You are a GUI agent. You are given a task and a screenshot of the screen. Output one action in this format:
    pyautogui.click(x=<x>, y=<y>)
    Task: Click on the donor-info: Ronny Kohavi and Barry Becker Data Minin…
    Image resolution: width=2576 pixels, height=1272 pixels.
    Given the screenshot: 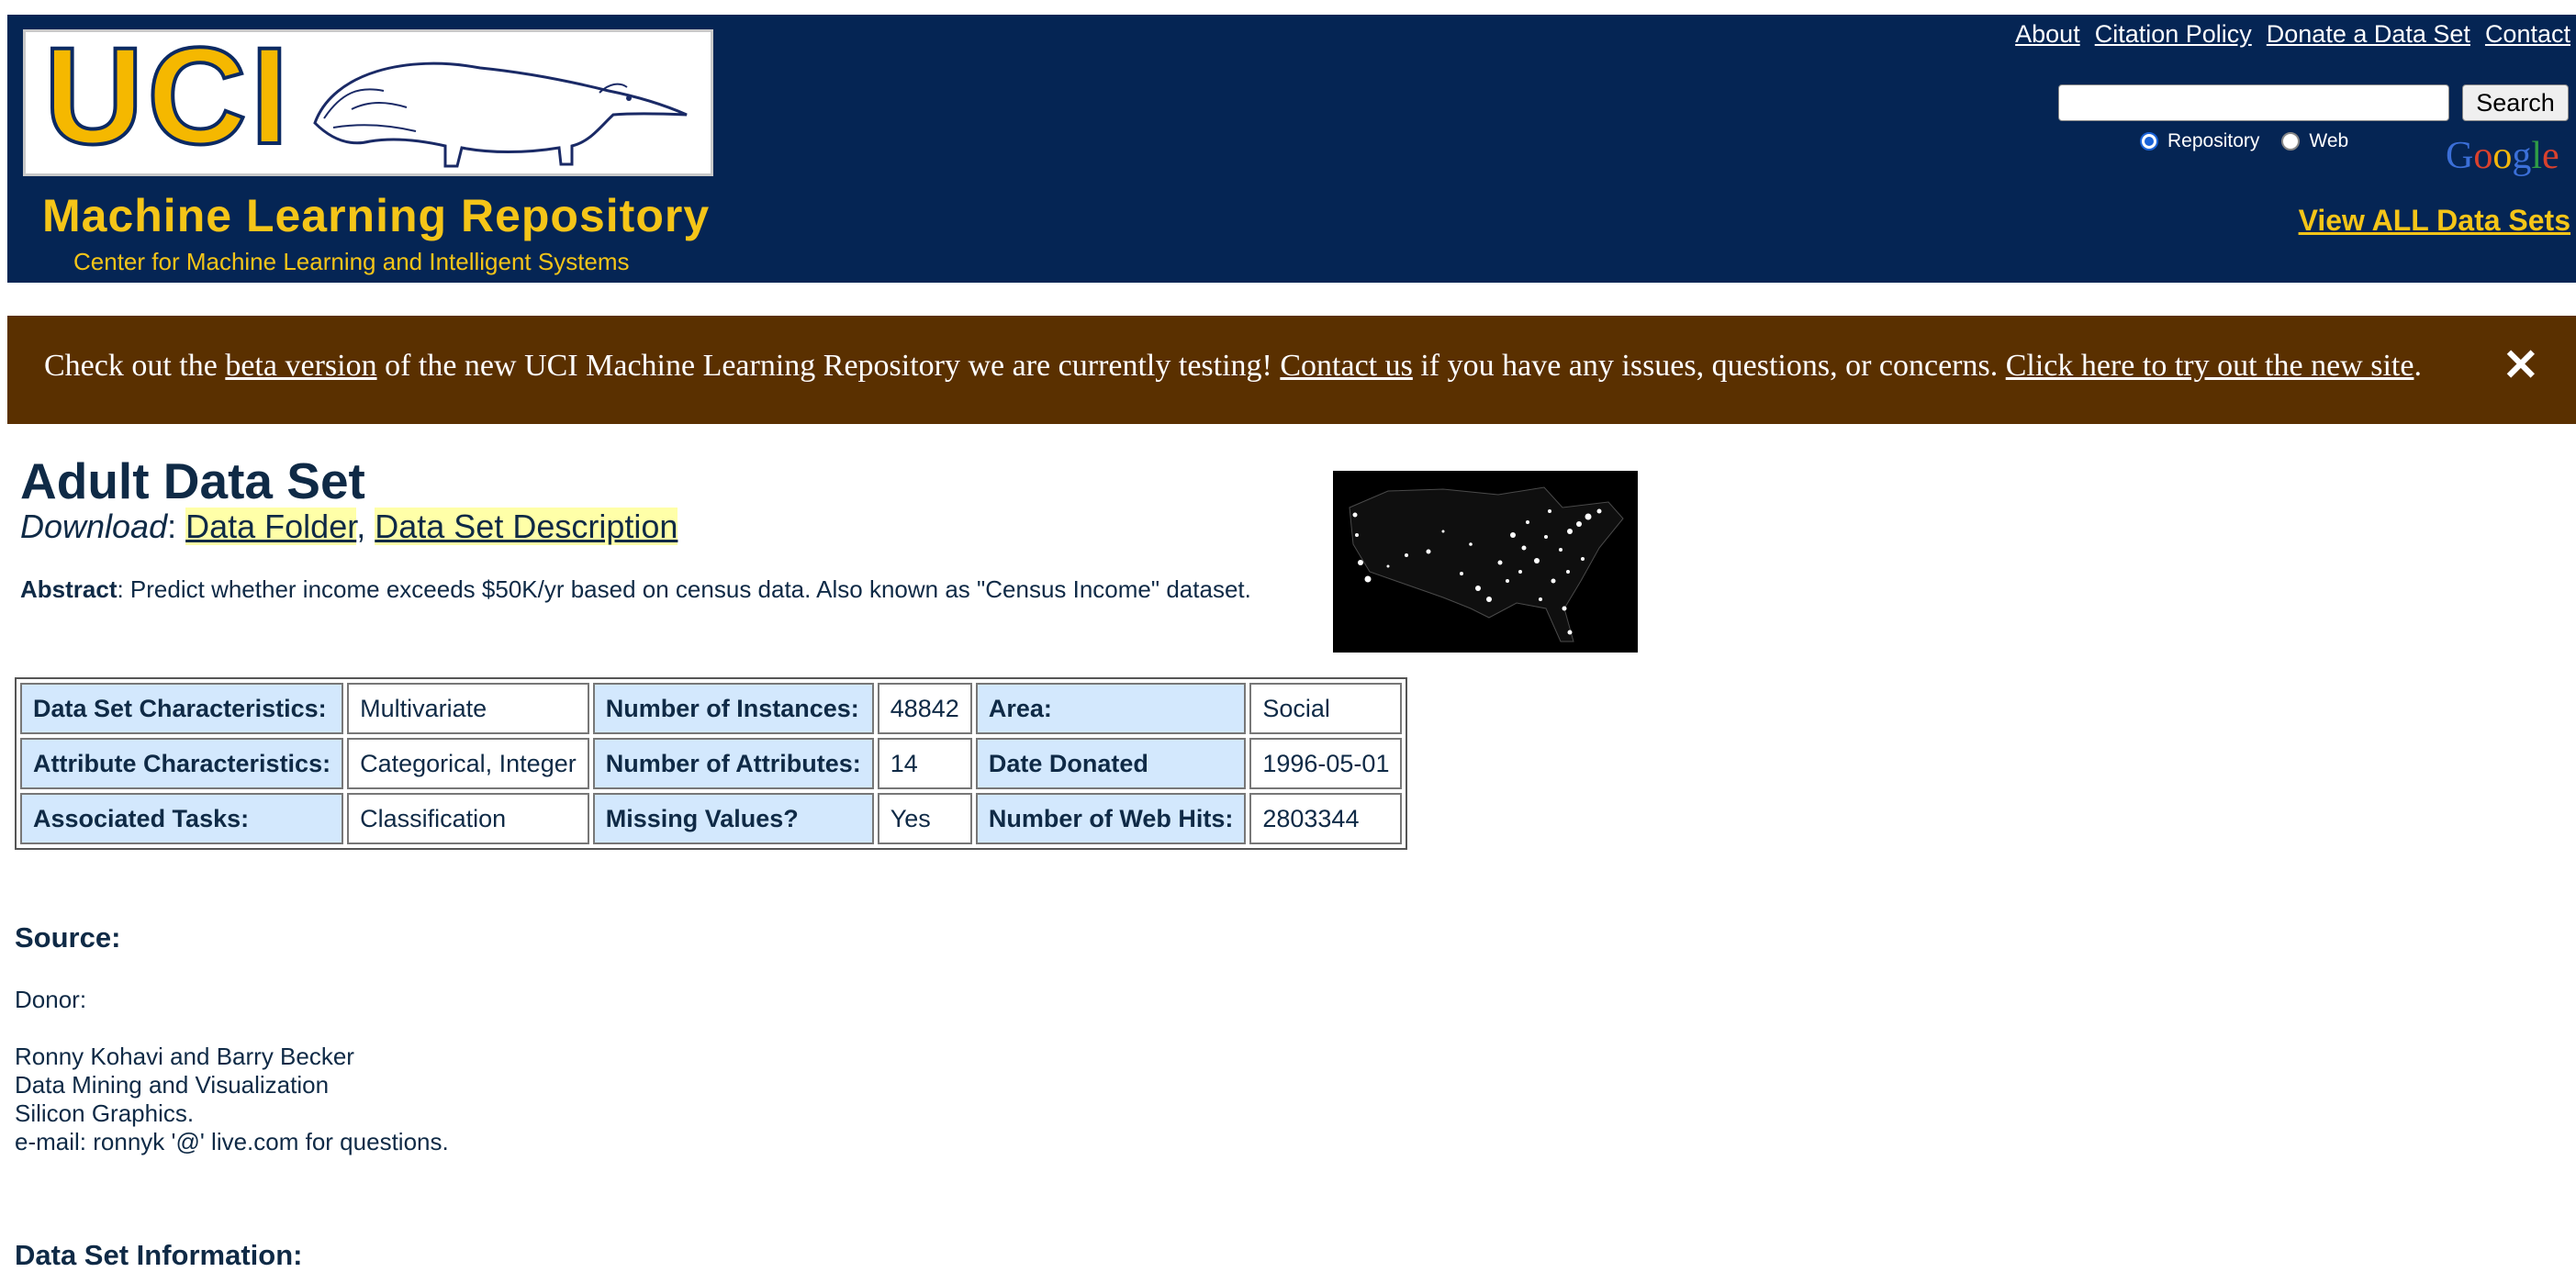 What is the action you would take?
    pyautogui.click(x=232, y=1099)
    